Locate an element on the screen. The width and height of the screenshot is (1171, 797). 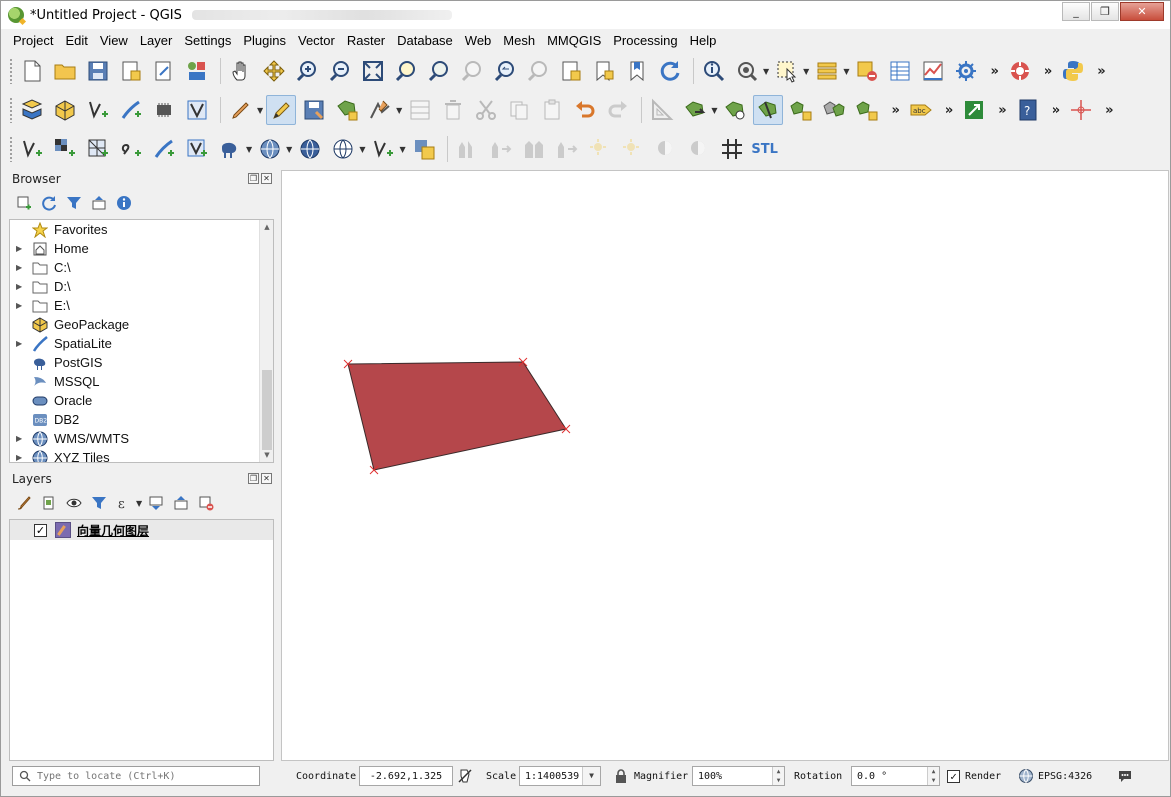
new-geopackage-layer-button is located at coordinates (65, 110).